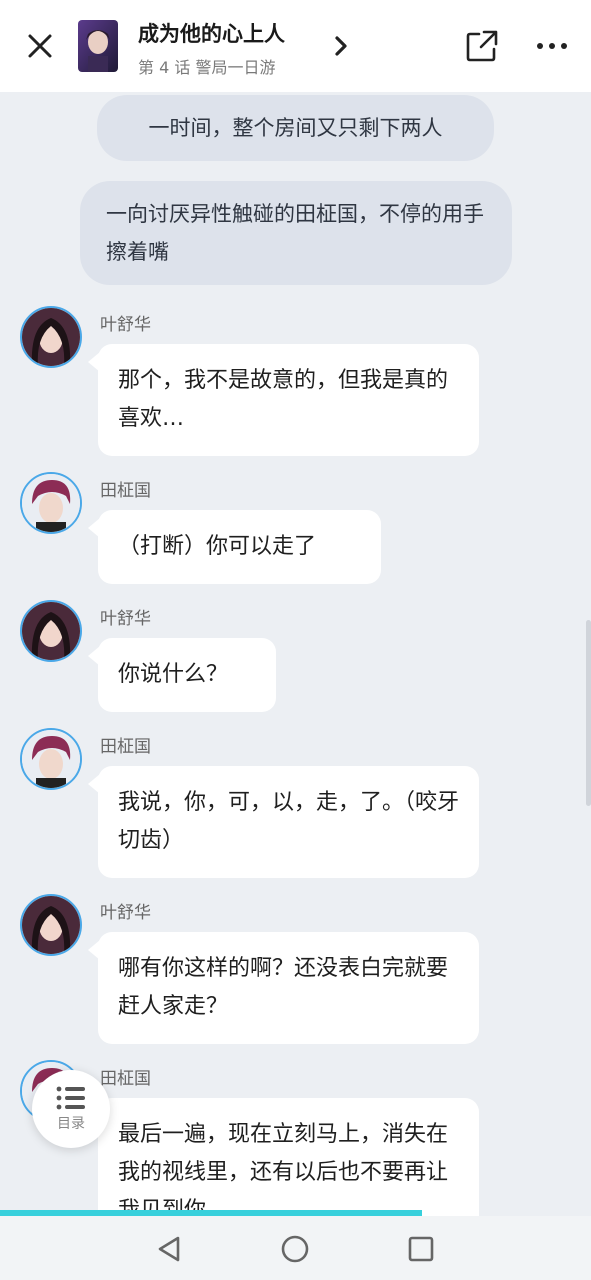  I want to click on share-icon, so click(482, 46).